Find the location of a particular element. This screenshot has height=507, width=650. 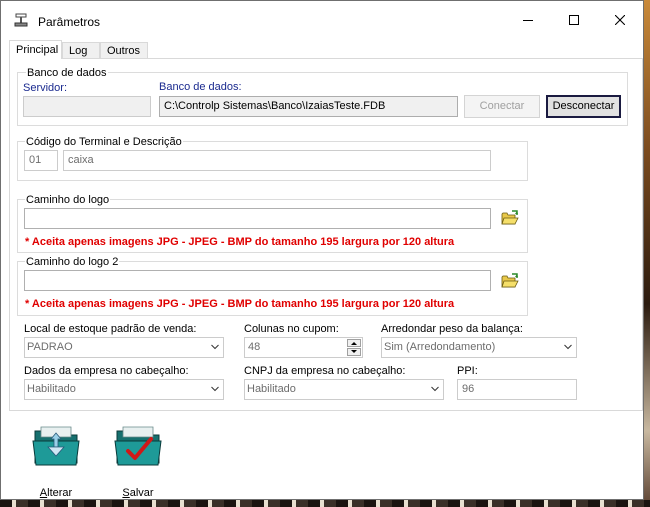

logo-label: Caminho do logo is located at coordinates (68, 200).